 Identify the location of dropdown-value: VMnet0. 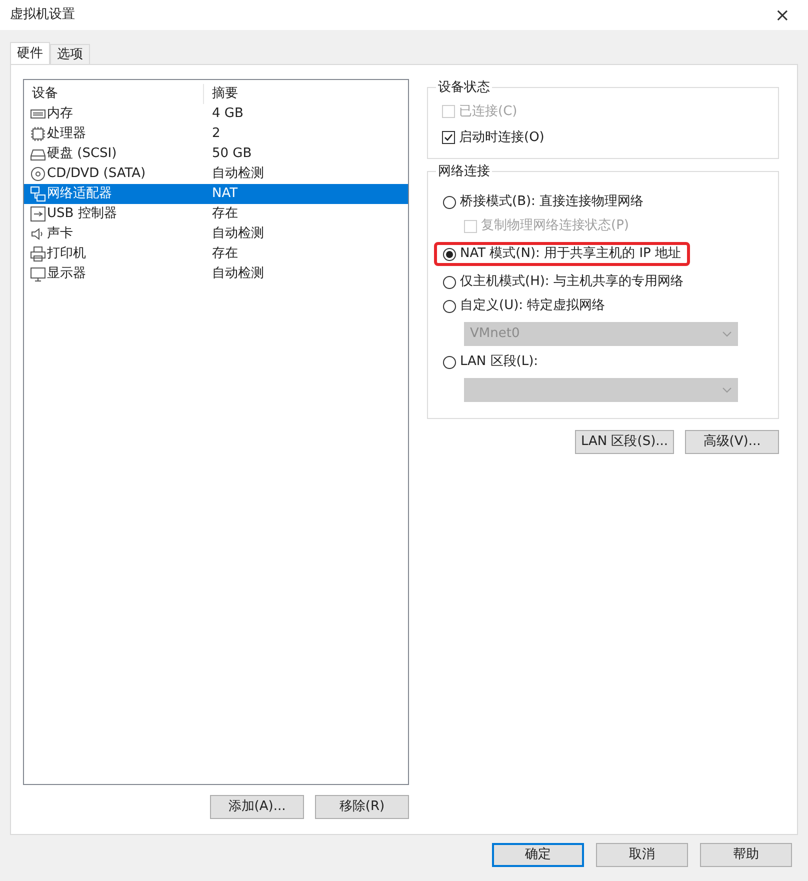
(495, 334).